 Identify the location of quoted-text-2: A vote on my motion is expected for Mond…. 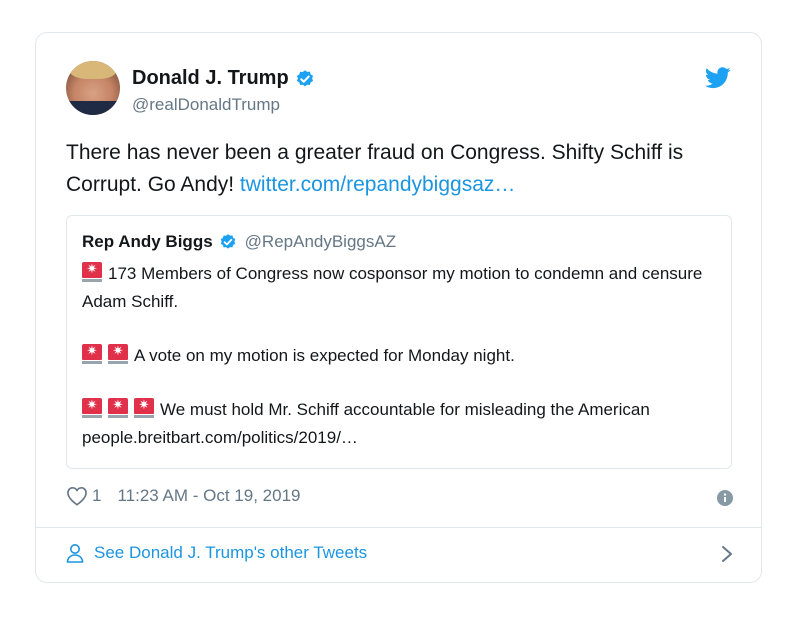
(324, 355).